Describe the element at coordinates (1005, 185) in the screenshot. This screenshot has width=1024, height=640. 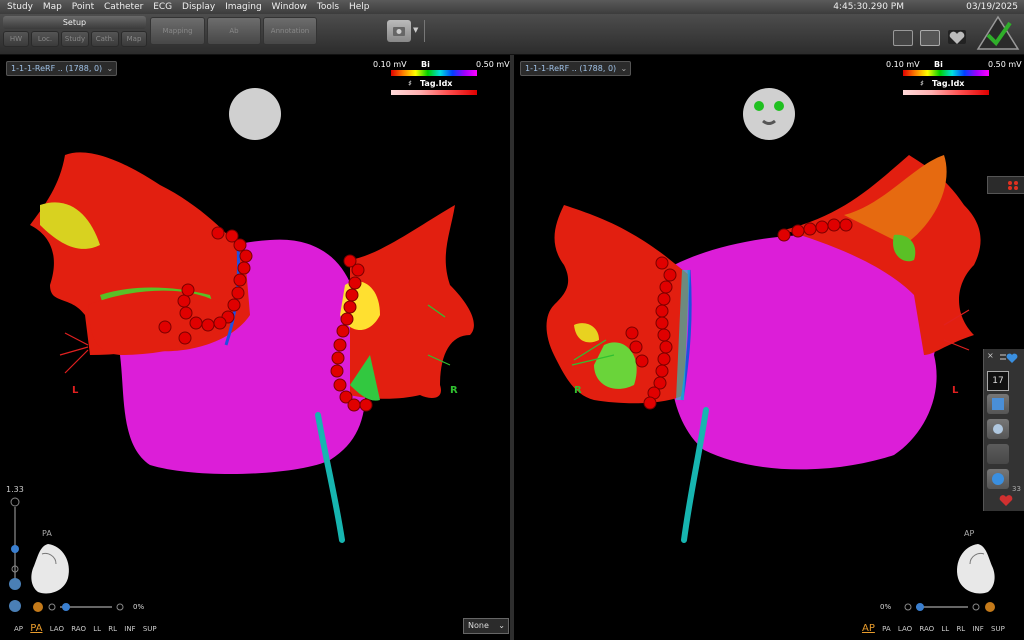
I see `mini-tool-panel` at that location.